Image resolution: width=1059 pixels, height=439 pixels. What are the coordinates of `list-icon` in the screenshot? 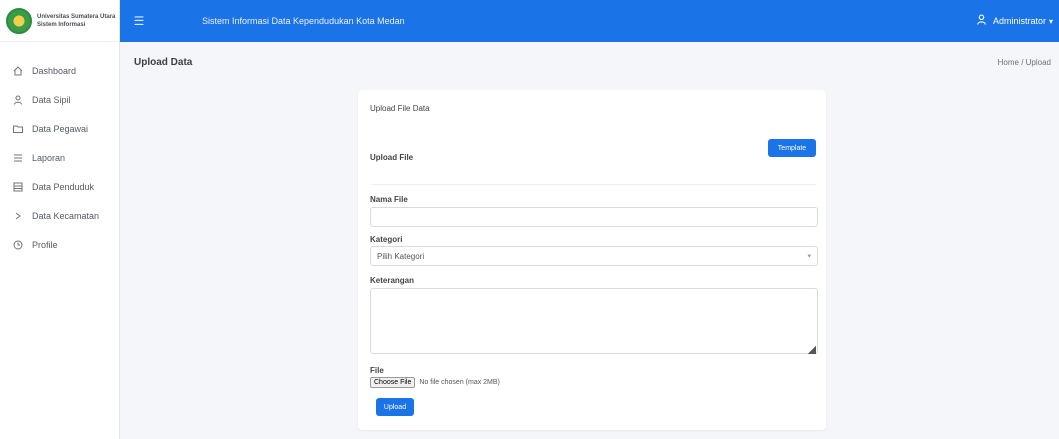 It's located at (18, 158).